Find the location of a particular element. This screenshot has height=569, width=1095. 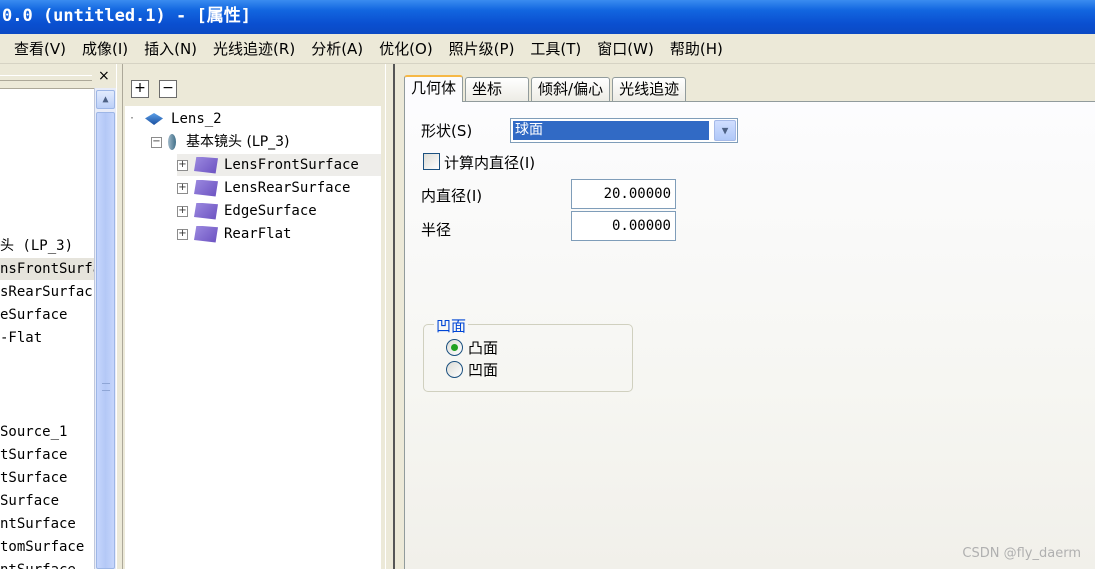

menu-photorealistic: 照片级(P) is located at coordinates (482, 48).